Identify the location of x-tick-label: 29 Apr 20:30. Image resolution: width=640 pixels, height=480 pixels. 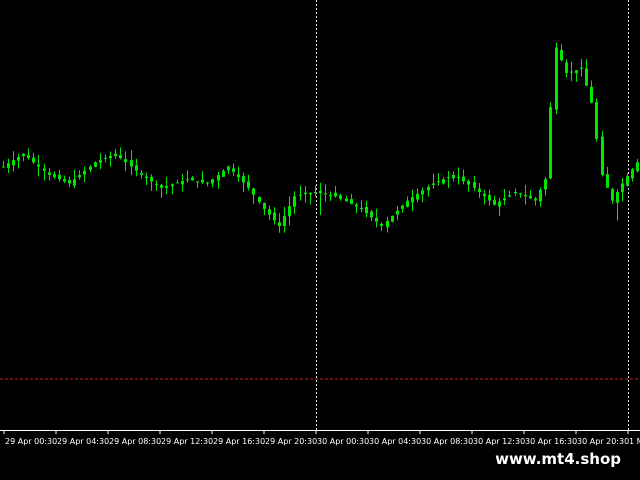
(291, 441).